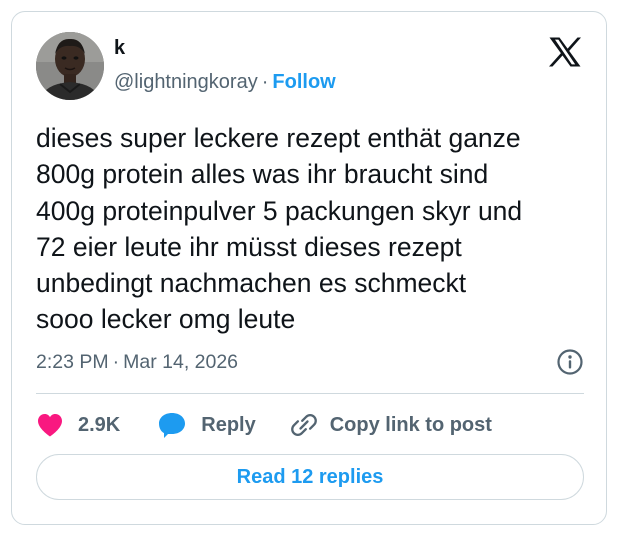  I want to click on profile-photo-icon, so click(70, 66).